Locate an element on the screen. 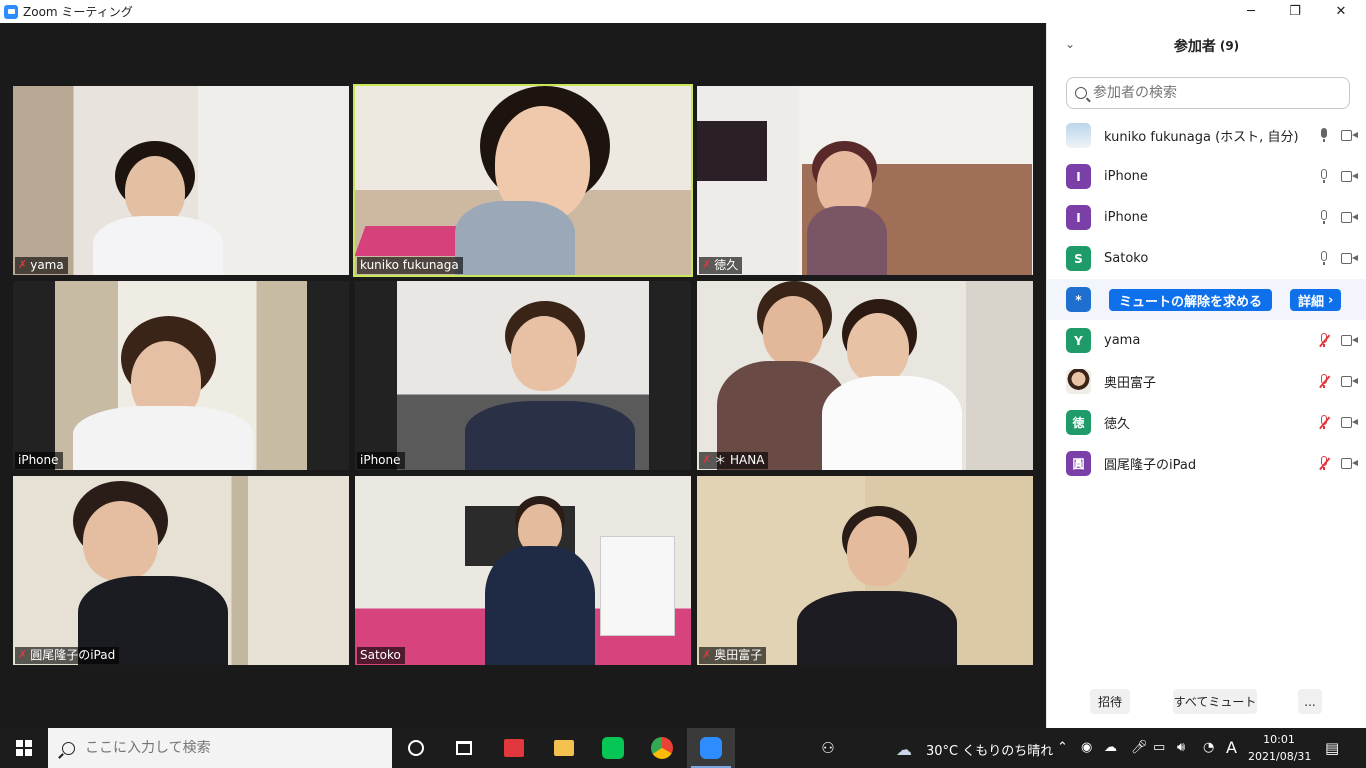  chevron-up-icon: ⌃ is located at coordinates (1062, 747).